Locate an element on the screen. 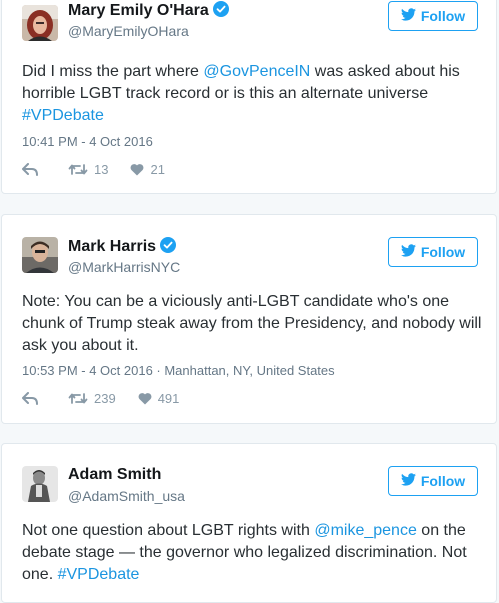 This screenshot has height=603, width=499. author-name: Mark Harris is located at coordinates (122, 247).